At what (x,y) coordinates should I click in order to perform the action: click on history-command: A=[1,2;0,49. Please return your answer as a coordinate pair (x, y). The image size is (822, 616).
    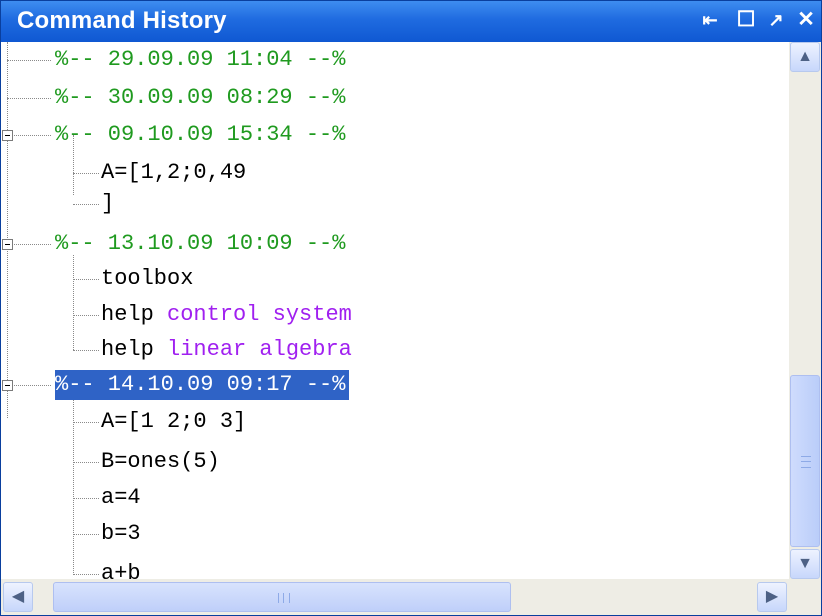
    Looking at the image, I should click on (173, 173).